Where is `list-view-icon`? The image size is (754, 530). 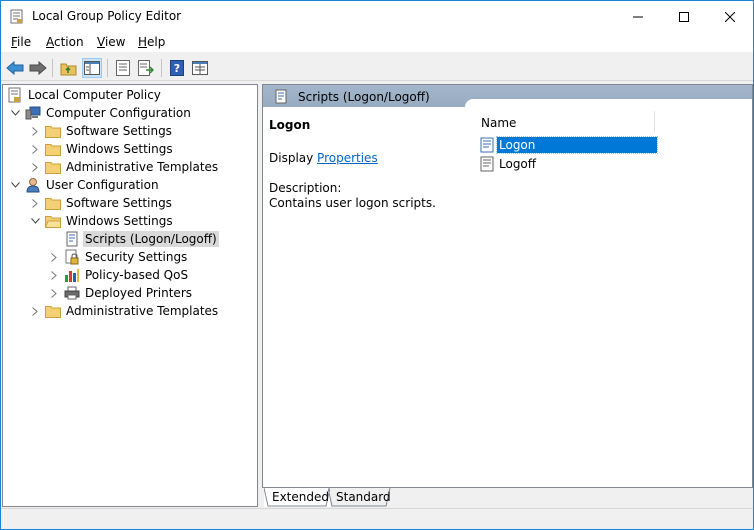 list-view-icon is located at coordinates (200, 68).